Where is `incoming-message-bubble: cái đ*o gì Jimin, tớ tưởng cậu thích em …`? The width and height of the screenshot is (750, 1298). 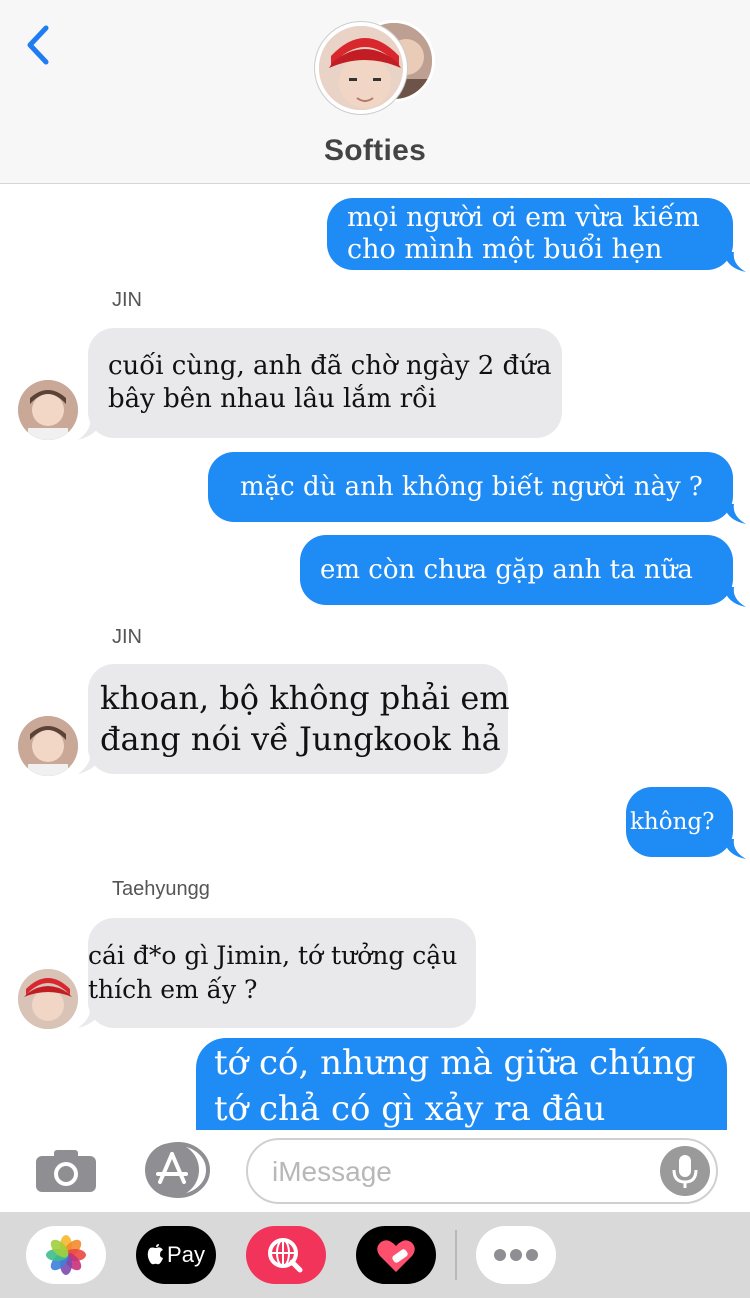
incoming-message-bubble: cái đ*o gì Jimin, tớ tưởng cậu thích em … is located at coordinates (282, 973).